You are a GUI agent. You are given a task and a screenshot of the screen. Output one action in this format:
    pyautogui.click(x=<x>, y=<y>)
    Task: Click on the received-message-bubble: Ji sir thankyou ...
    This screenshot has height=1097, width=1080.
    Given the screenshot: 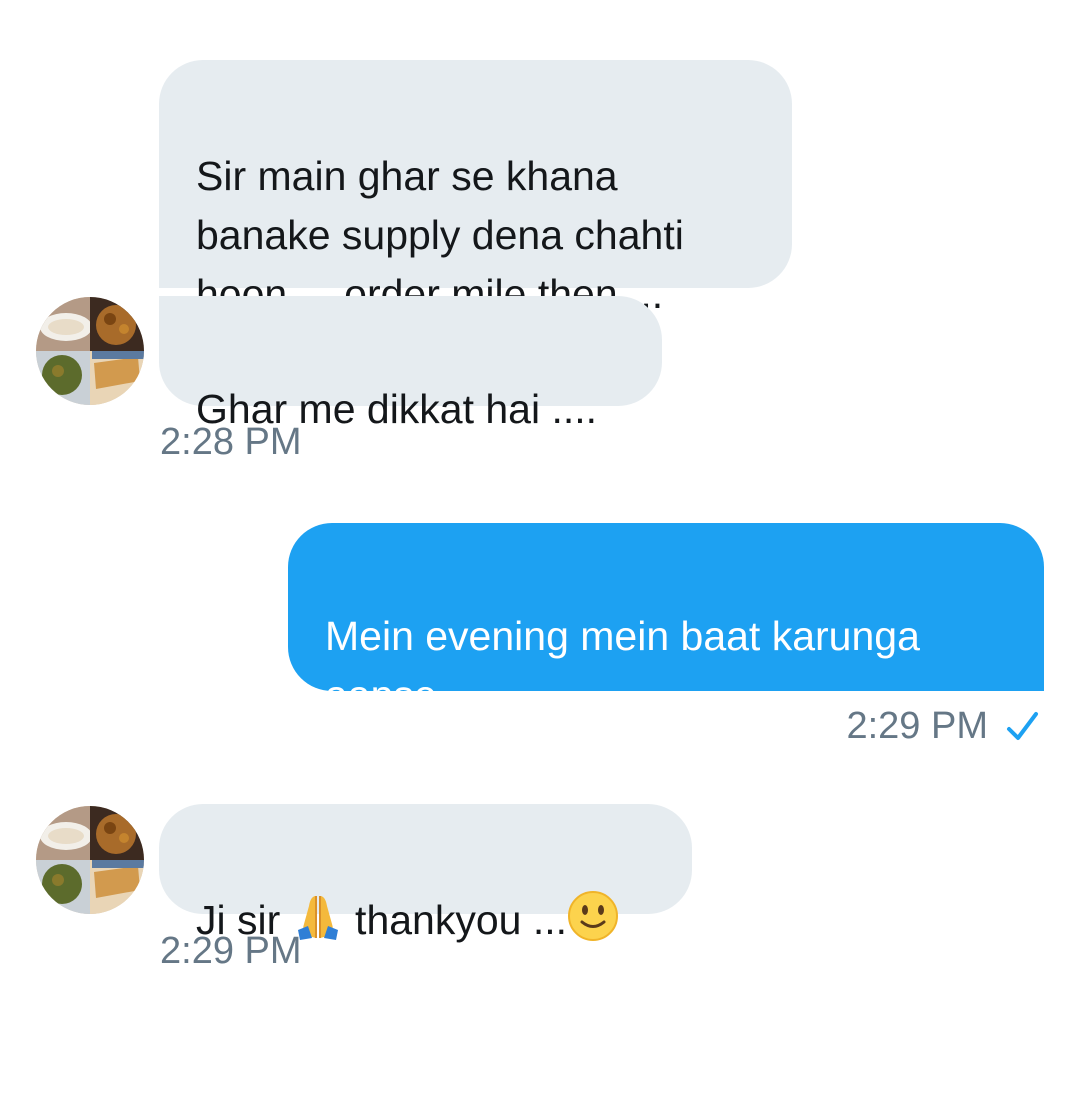 What is the action you would take?
    pyautogui.click(x=425, y=873)
    